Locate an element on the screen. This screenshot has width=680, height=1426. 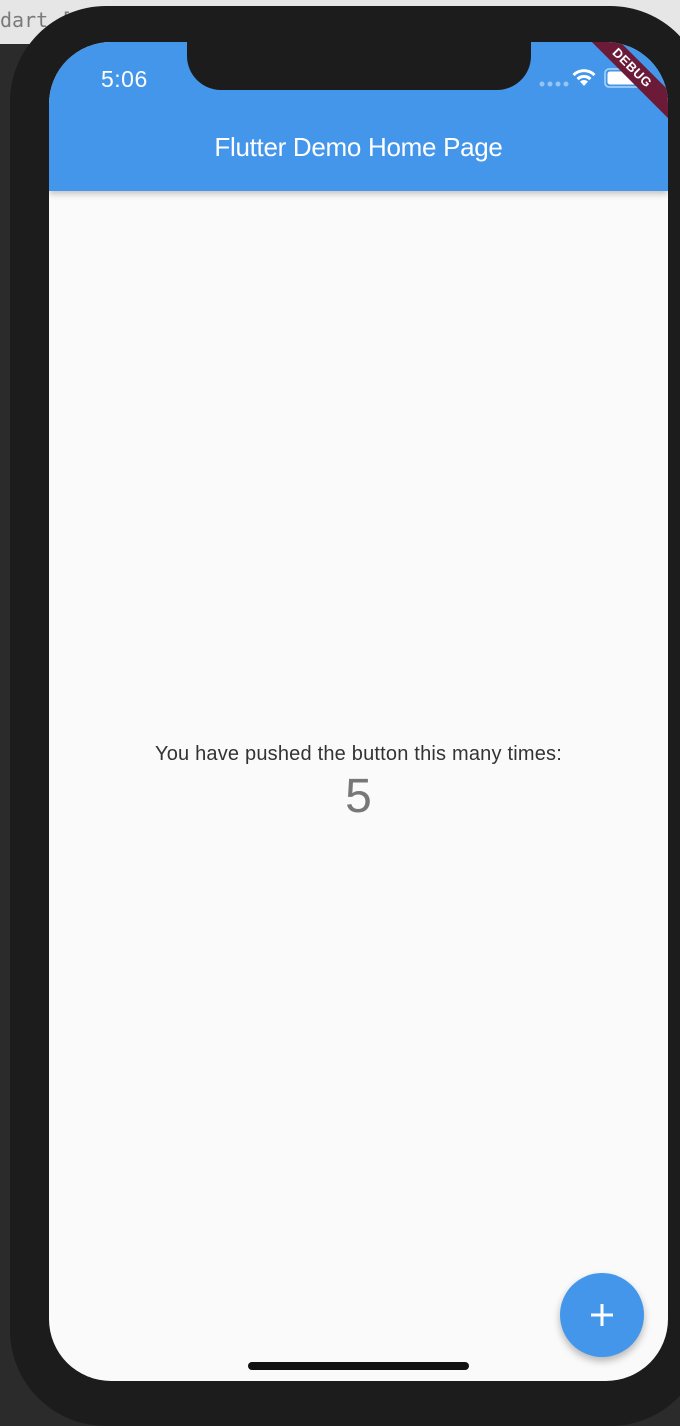
counter-value: 5 is located at coordinates (358, 796).